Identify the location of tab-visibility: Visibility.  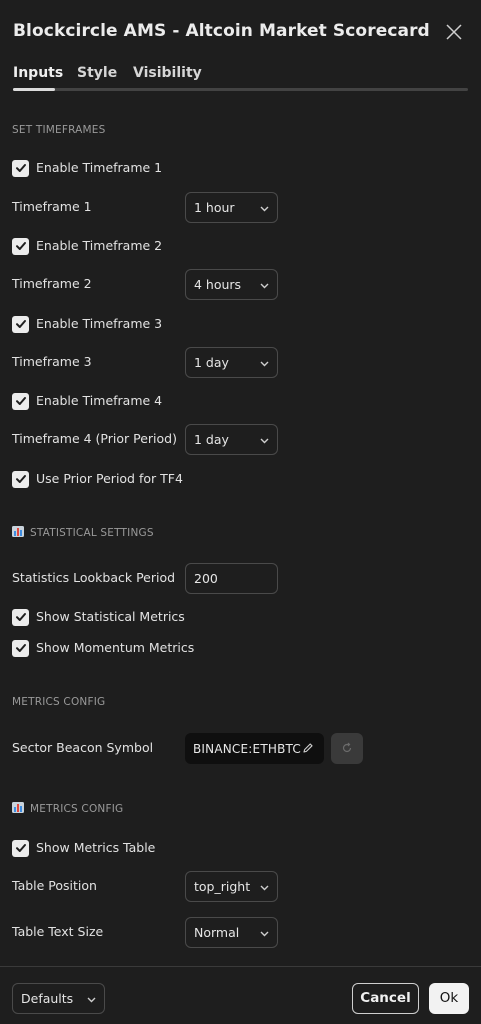
(167, 73).